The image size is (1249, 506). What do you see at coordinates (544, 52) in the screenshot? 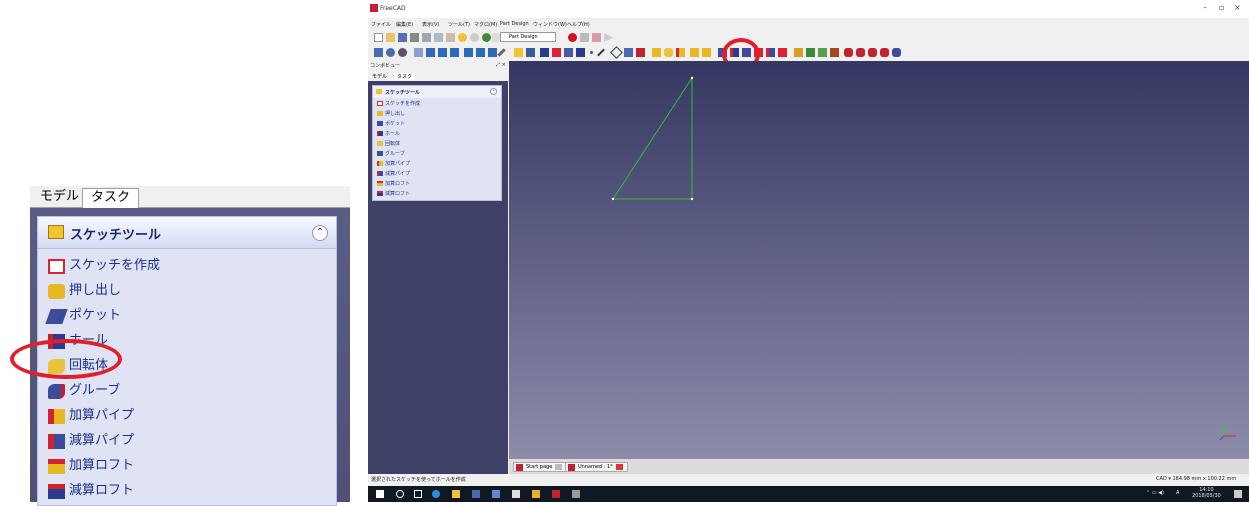
I see `create-shapebinder-icon` at bounding box center [544, 52].